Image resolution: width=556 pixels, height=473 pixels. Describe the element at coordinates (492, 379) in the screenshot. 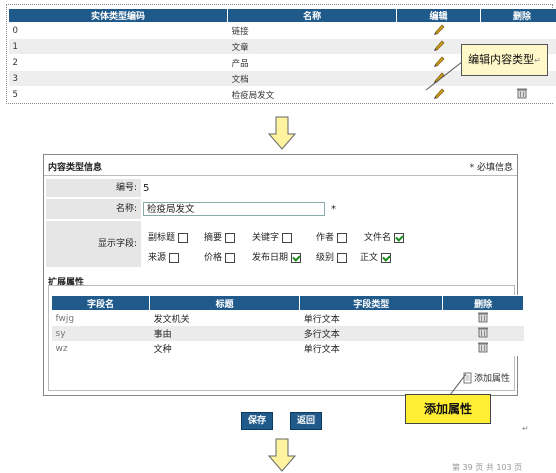

I see `add-attr-label: 添加属性` at that location.